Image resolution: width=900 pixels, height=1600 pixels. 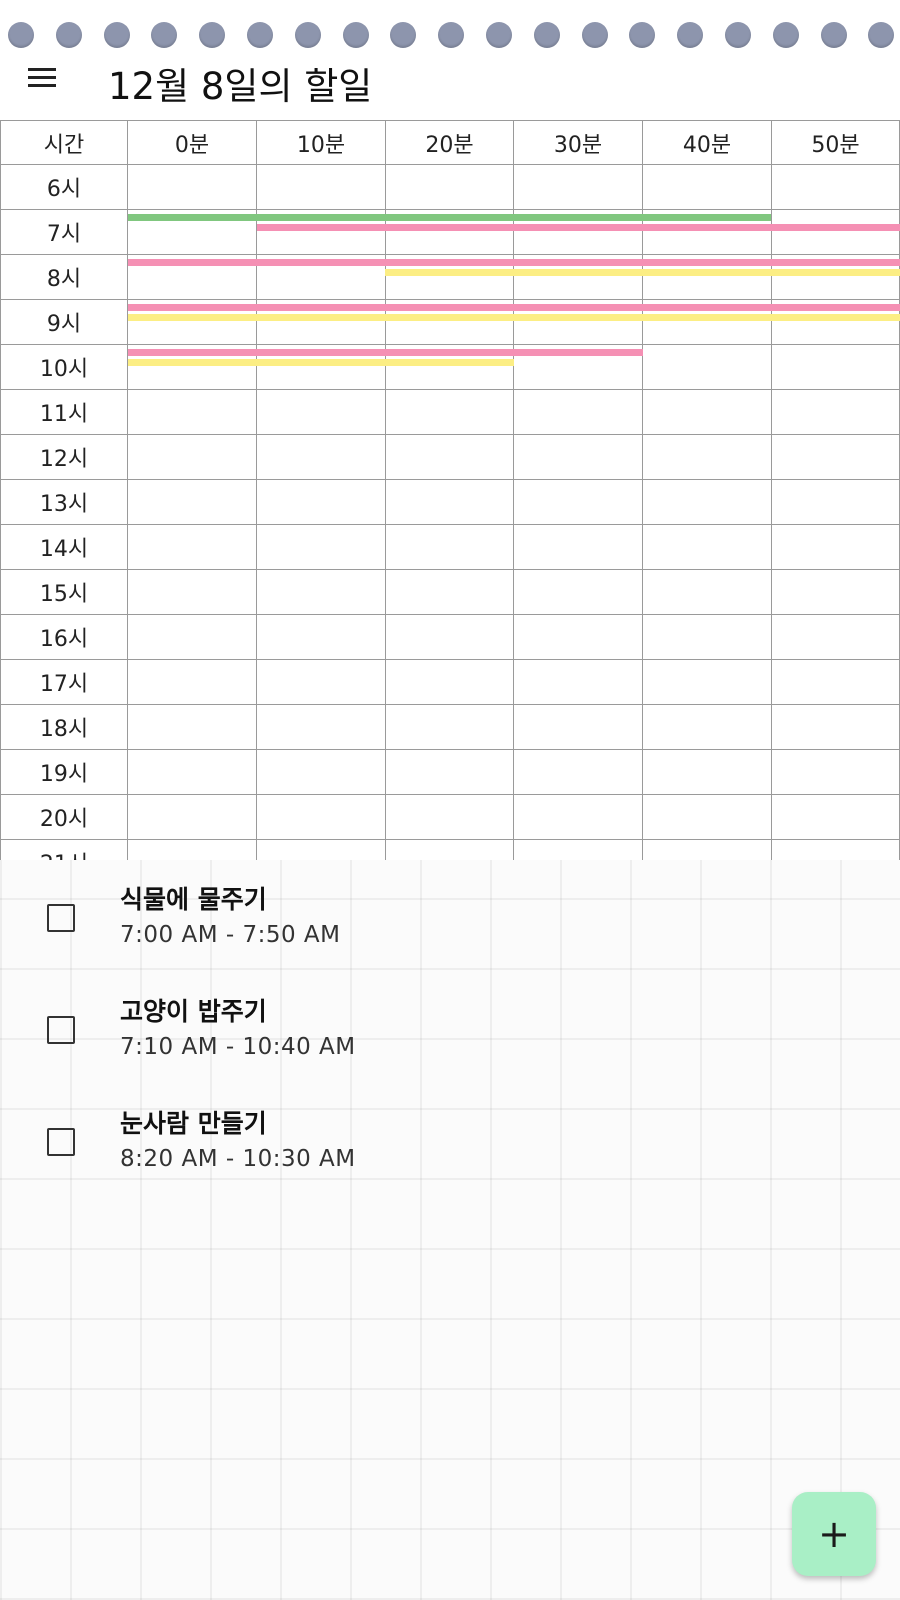 What do you see at coordinates (230, 935) in the screenshot?
I see `todo-time-range: 7:00 AM - 7:50 AM` at bounding box center [230, 935].